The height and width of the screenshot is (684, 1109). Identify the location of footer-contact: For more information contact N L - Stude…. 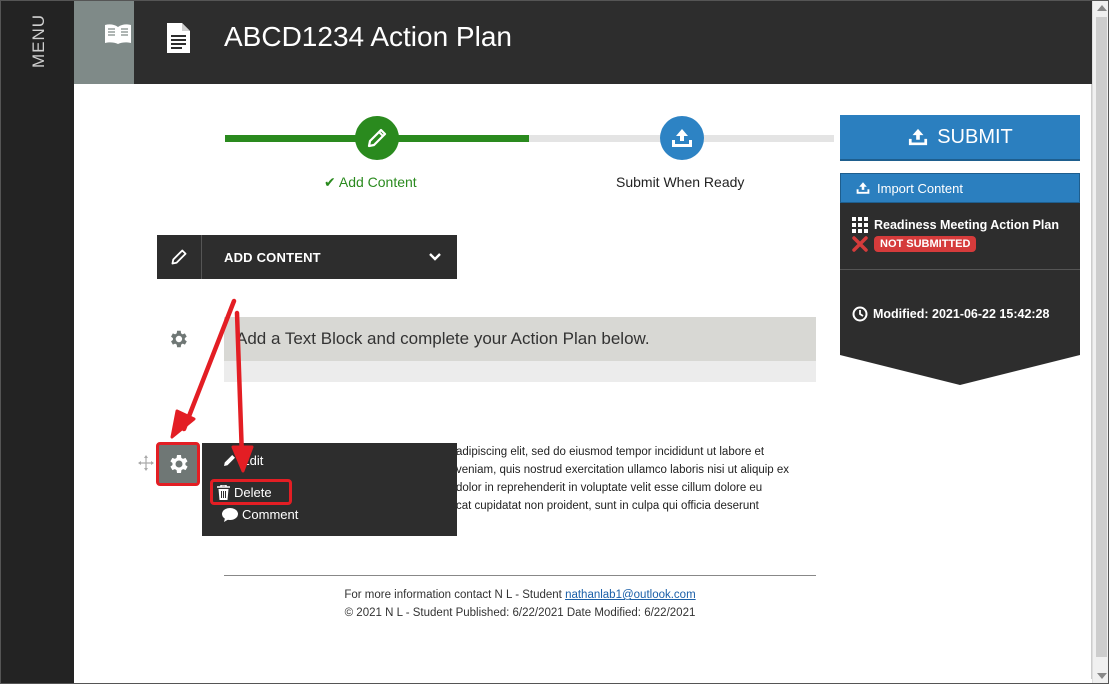
(520, 595).